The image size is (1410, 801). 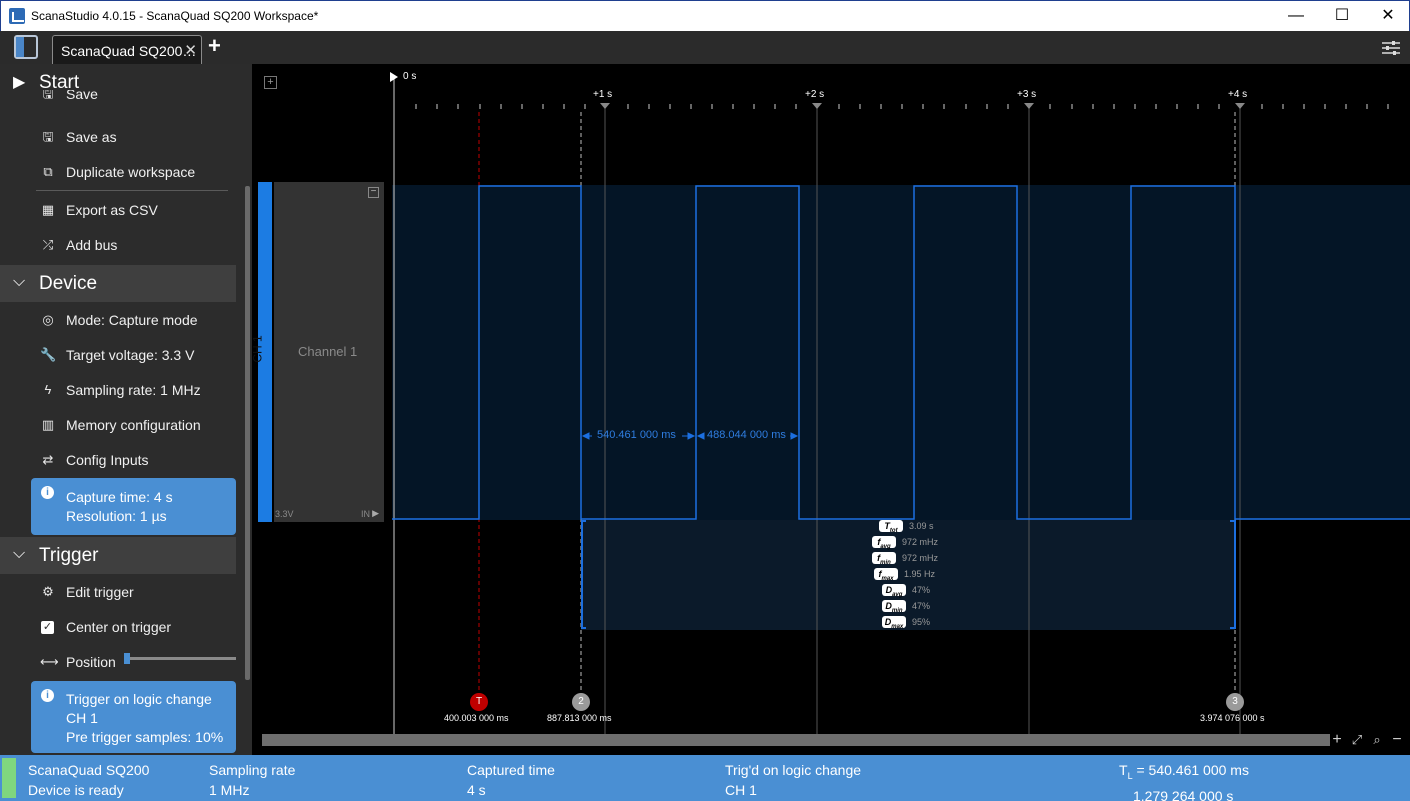 What do you see at coordinates (48, 424) in the screenshot?
I see `chip-icon: ▥` at bounding box center [48, 424].